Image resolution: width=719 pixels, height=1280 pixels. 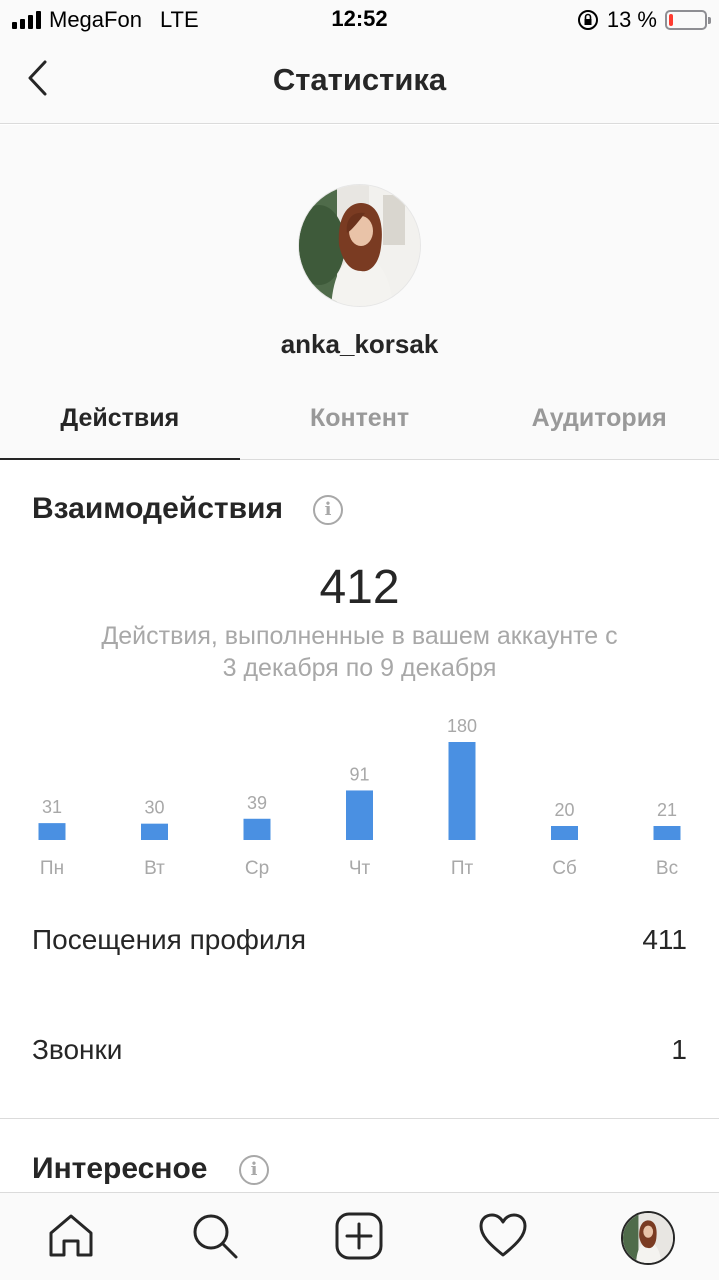 I want to click on interactions-info-icon: i, so click(x=328, y=510).